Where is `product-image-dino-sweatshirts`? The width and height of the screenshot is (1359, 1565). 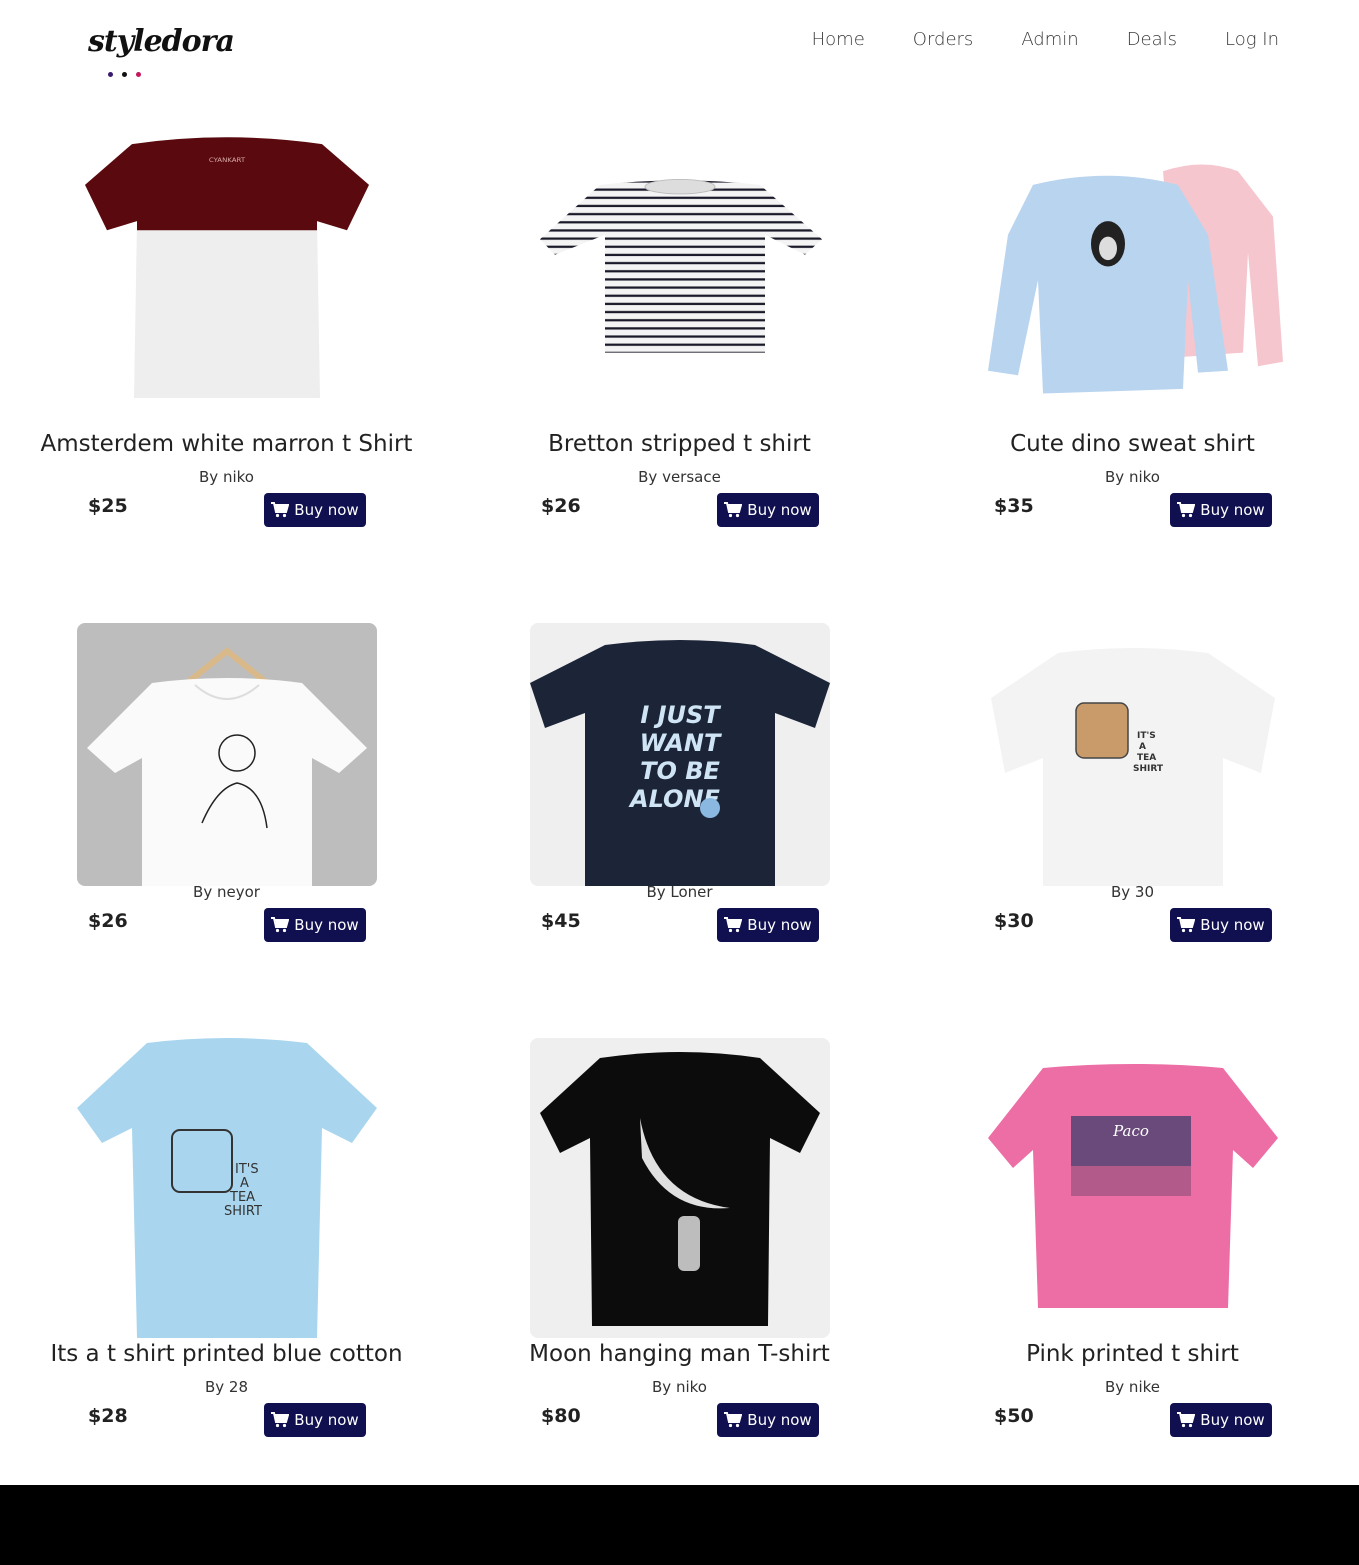
product-image-dino-sweatshirts is located at coordinates (1133, 266).